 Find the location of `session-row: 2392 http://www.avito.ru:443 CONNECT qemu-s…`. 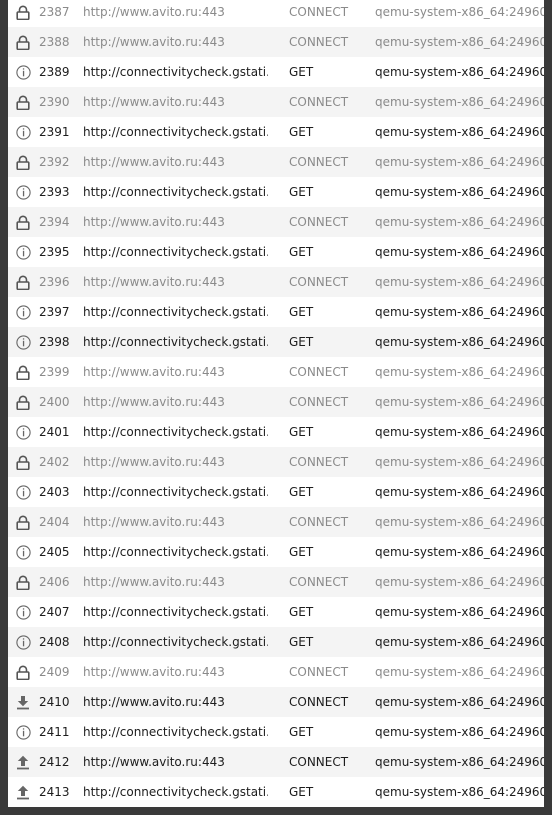

session-row: 2392 http://www.avito.ru:443 CONNECT qemu-s… is located at coordinates (276, 162).